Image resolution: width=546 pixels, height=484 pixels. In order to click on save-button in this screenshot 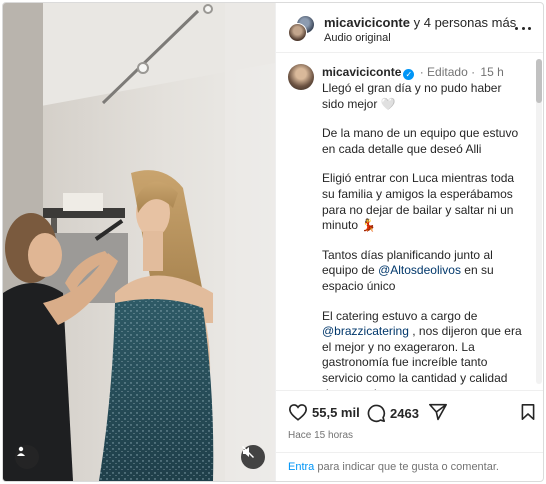, I will do `click(528, 412)`.